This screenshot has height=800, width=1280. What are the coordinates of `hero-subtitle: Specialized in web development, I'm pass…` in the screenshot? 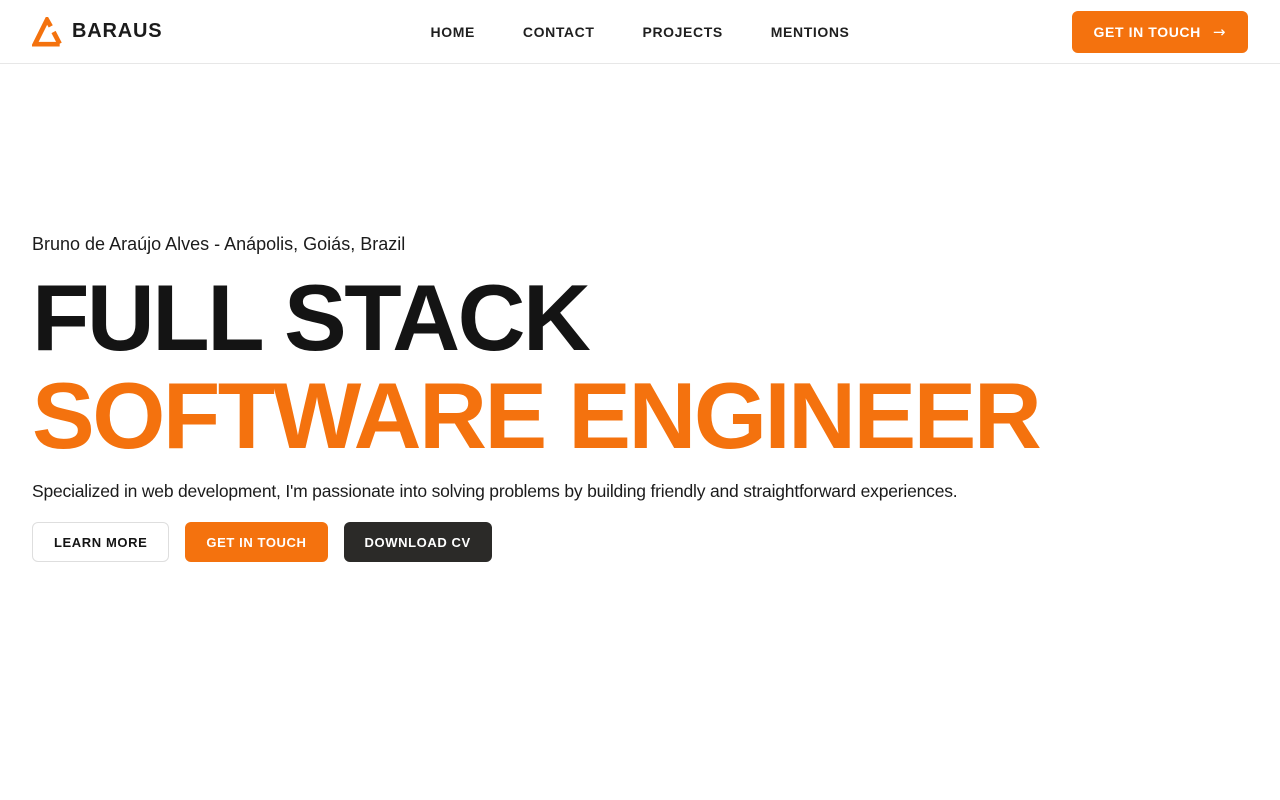 It's located at (495, 491).